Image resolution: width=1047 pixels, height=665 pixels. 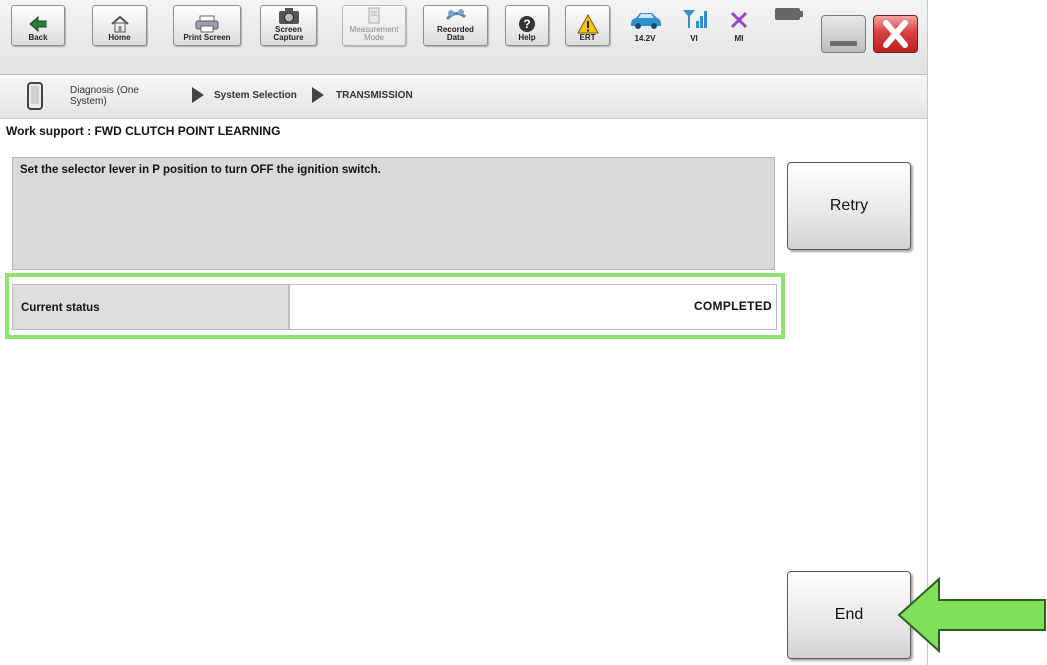 I want to click on vi-signal-indicator: VI, so click(x=694, y=25).